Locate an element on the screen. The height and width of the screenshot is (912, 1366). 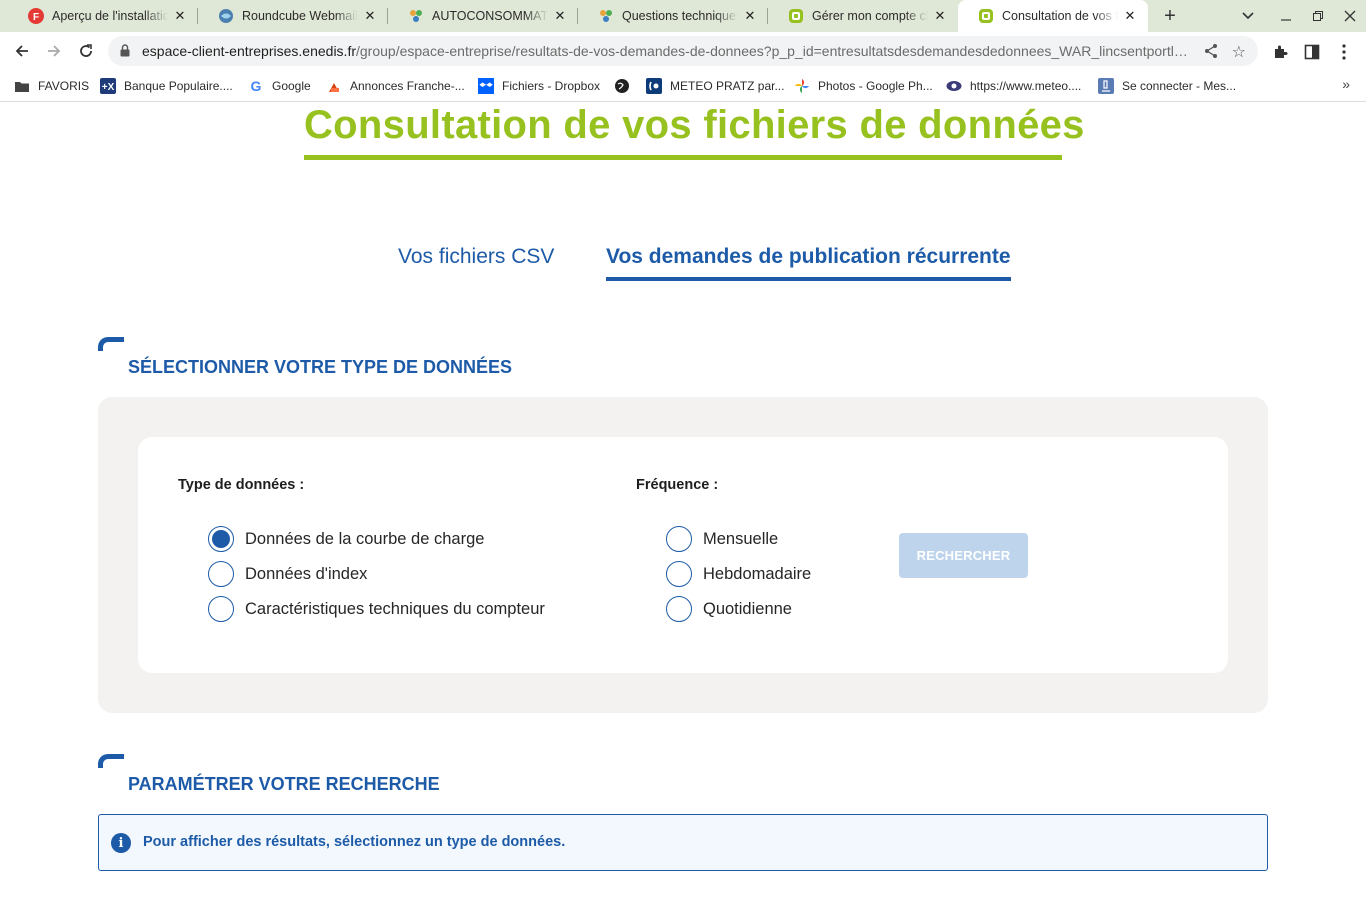
radio-option-index: Données d'index is located at coordinates (287, 574).